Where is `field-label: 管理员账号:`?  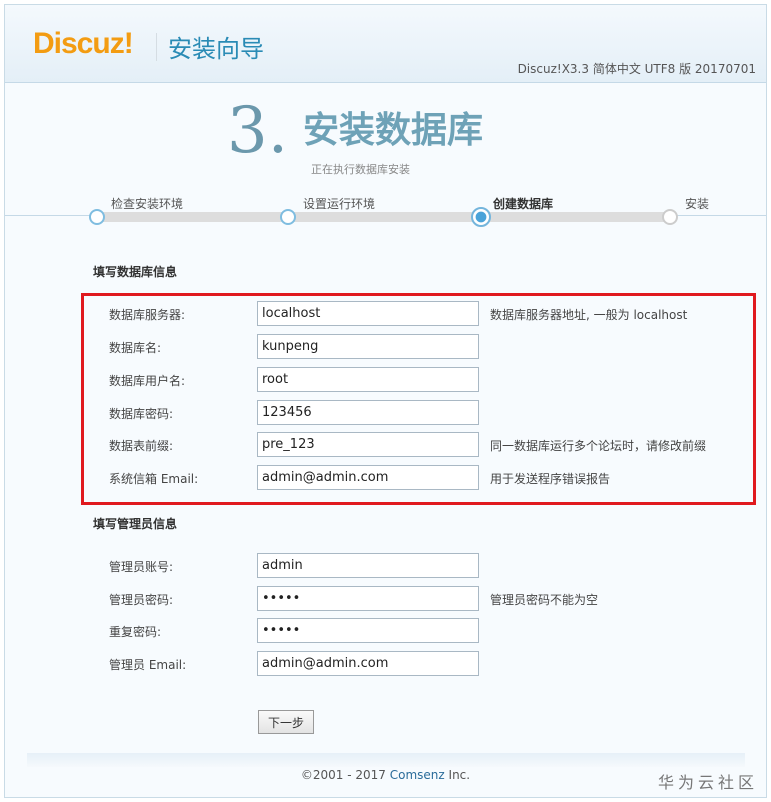
field-label: 管理员账号: is located at coordinates (141, 567).